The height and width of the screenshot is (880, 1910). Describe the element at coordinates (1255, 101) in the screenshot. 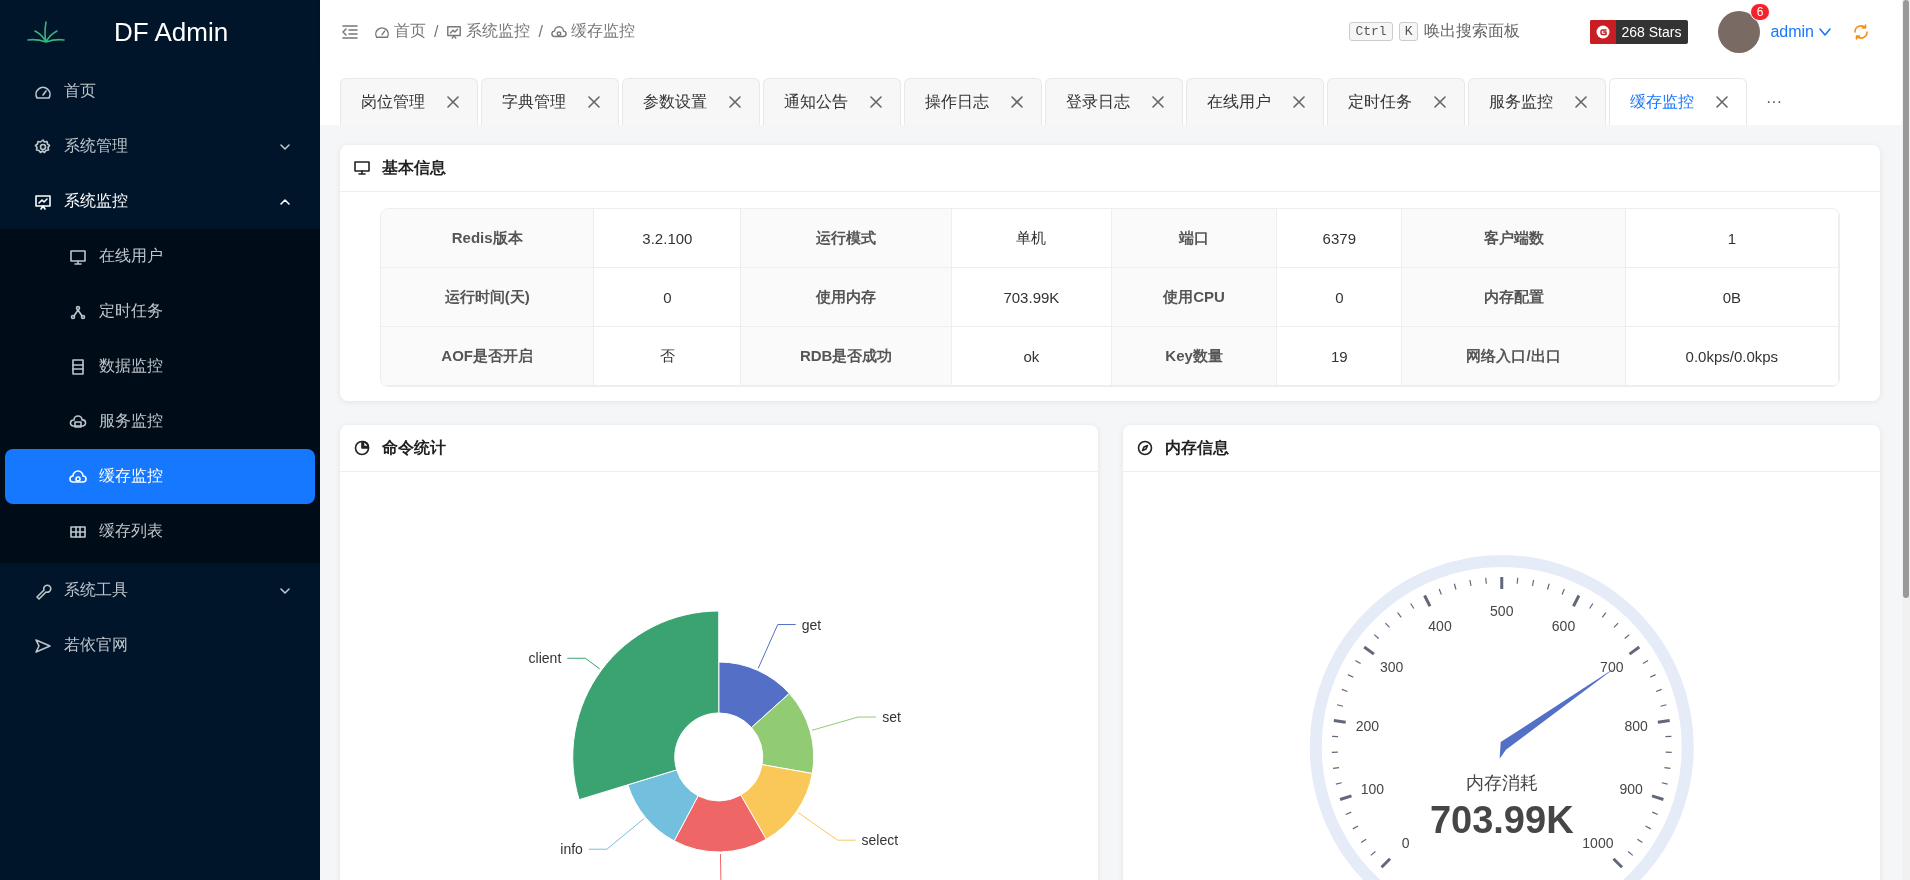

I see `tab: 在线用户` at that location.